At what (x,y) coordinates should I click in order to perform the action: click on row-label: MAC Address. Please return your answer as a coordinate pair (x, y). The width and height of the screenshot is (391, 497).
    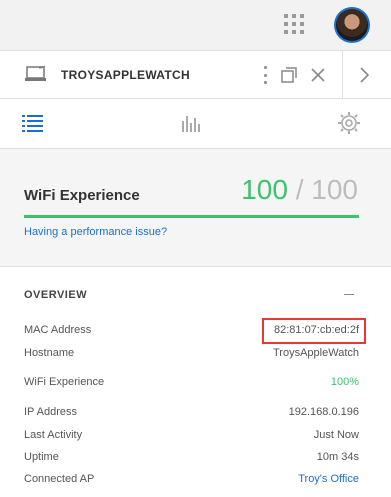
    Looking at the image, I should click on (58, 330).